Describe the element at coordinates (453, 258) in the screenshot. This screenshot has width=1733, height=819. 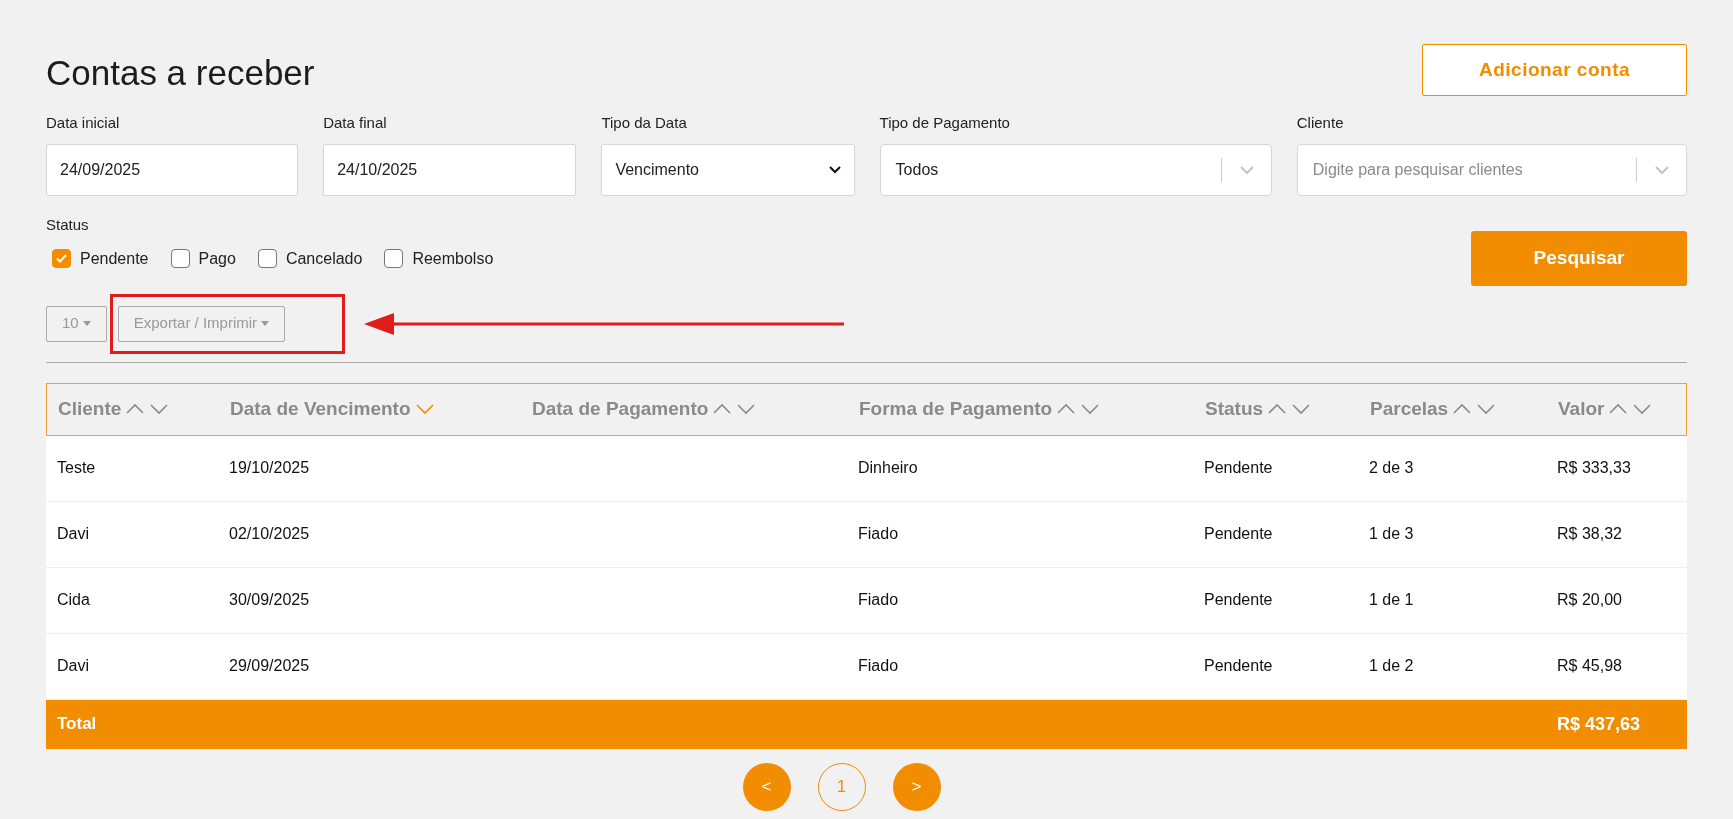
I see `checkbox-label: Reembolso` at that location.